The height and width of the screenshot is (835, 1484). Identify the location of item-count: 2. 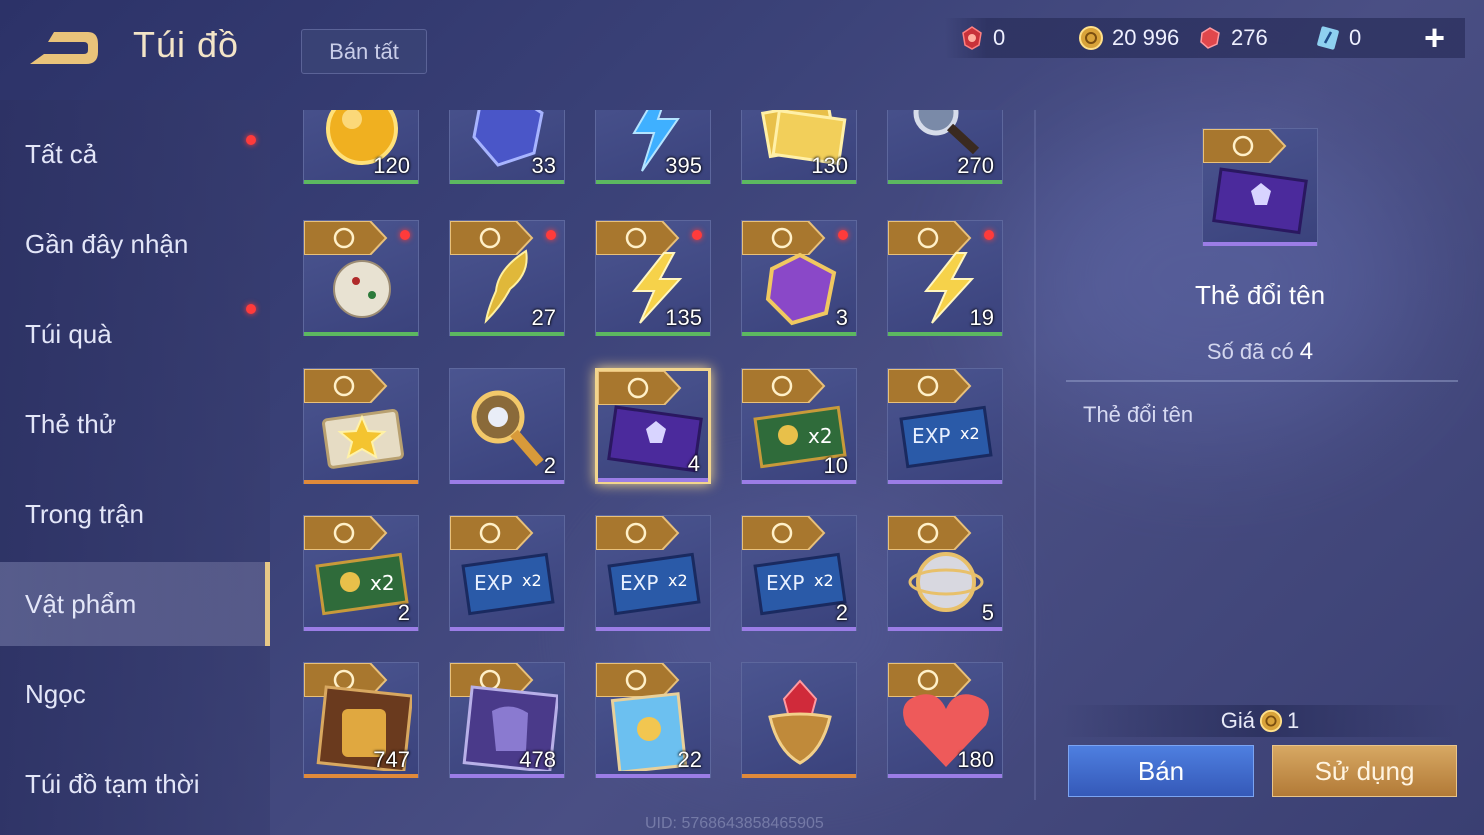
(549, 465).